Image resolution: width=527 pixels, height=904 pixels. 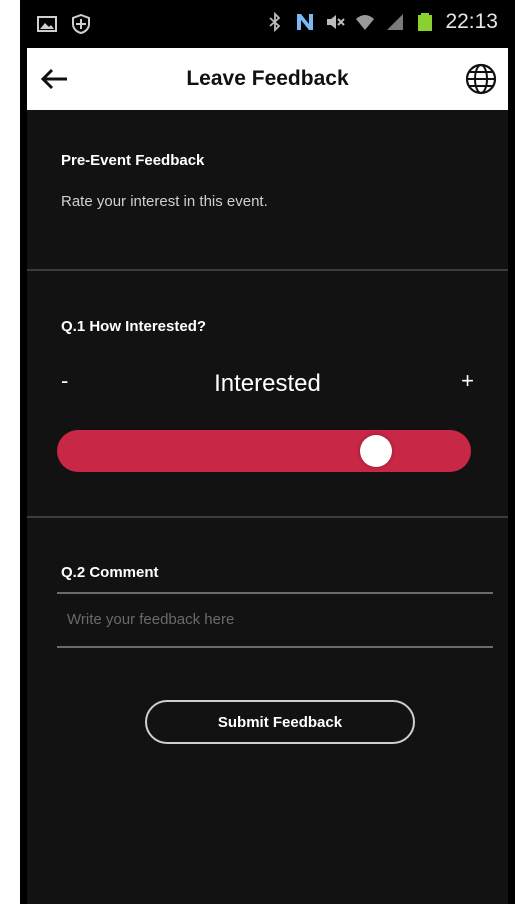 What do you see at coordinates (277, 619) in the screenshot?
I see `comment-input` at bounding box center [277, 619].